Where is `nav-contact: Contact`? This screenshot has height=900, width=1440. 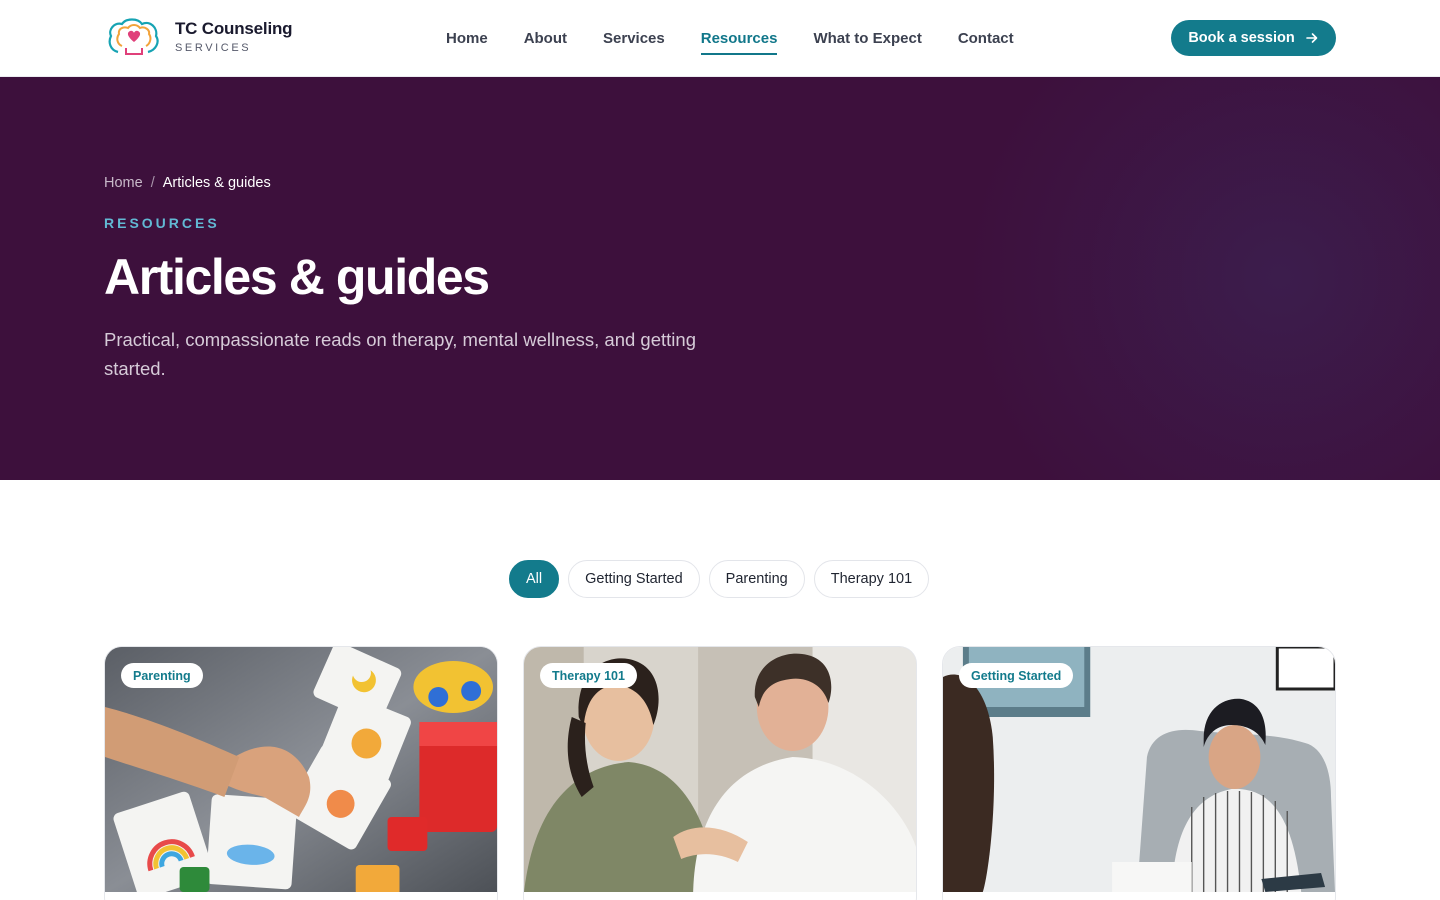 nav-contact: Contact is located at coordinates (986, 42).